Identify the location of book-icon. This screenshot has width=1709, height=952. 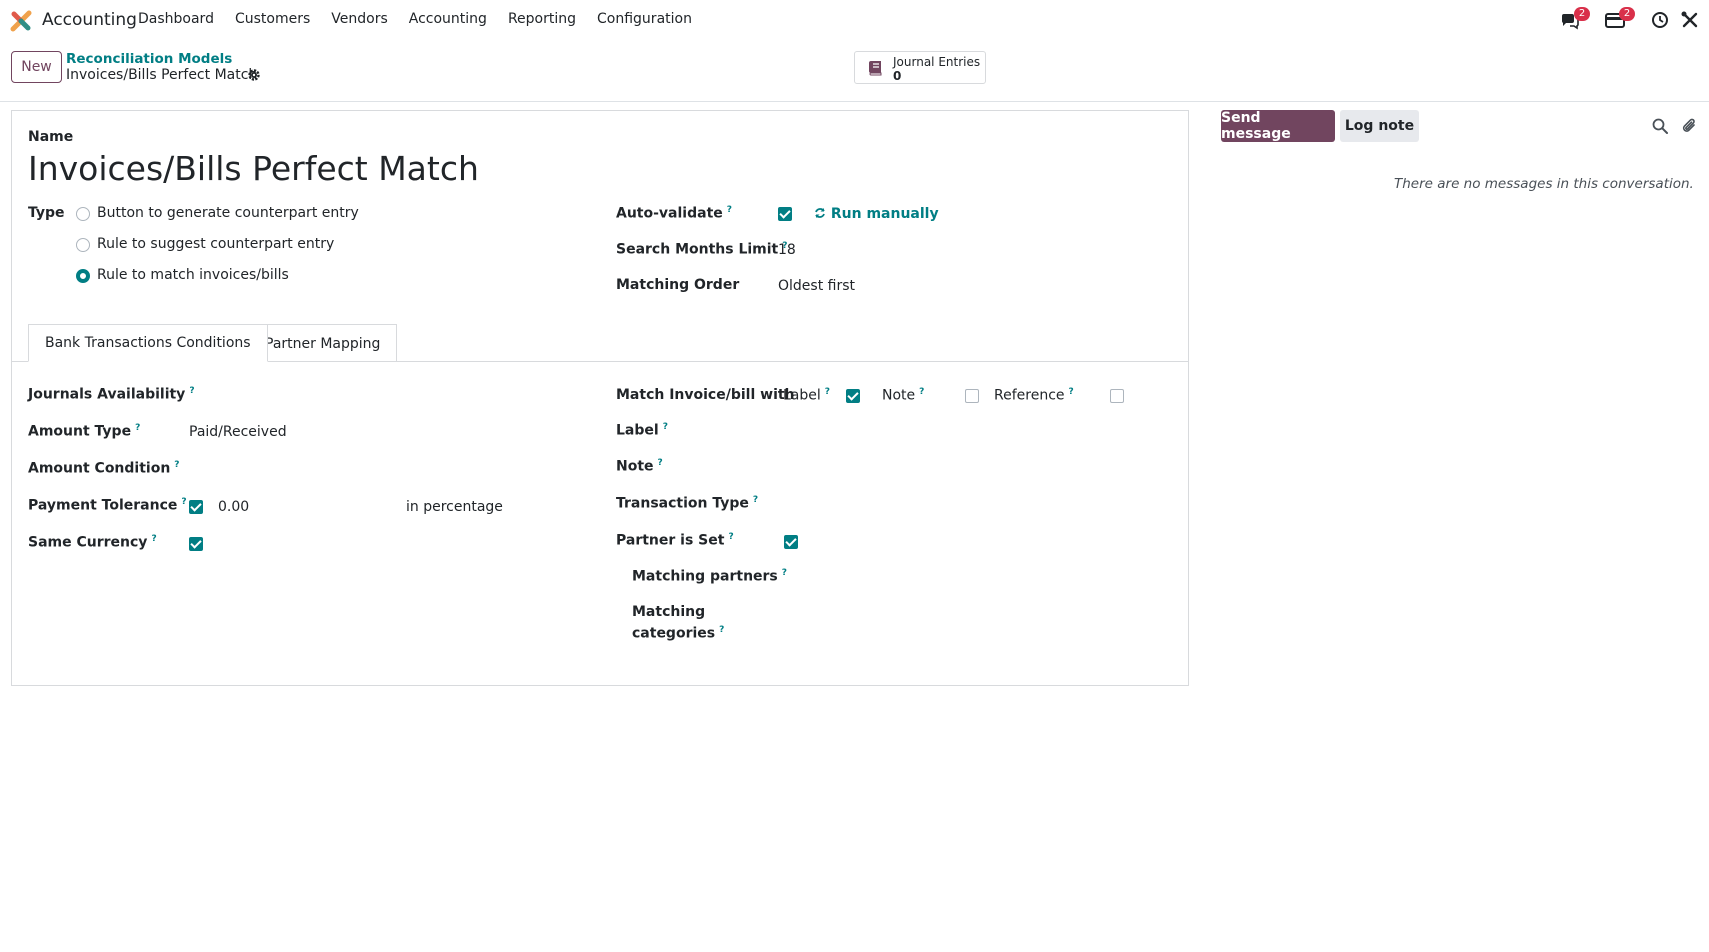
(875, 68).